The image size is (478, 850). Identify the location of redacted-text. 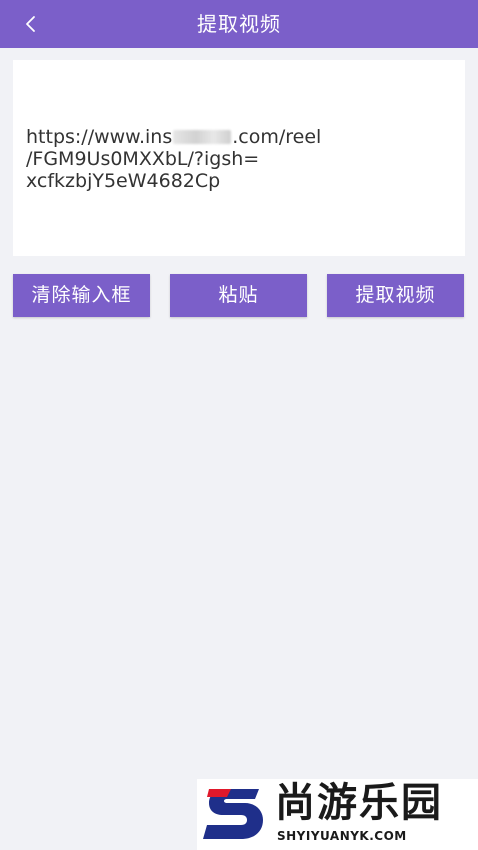
(202, 137).